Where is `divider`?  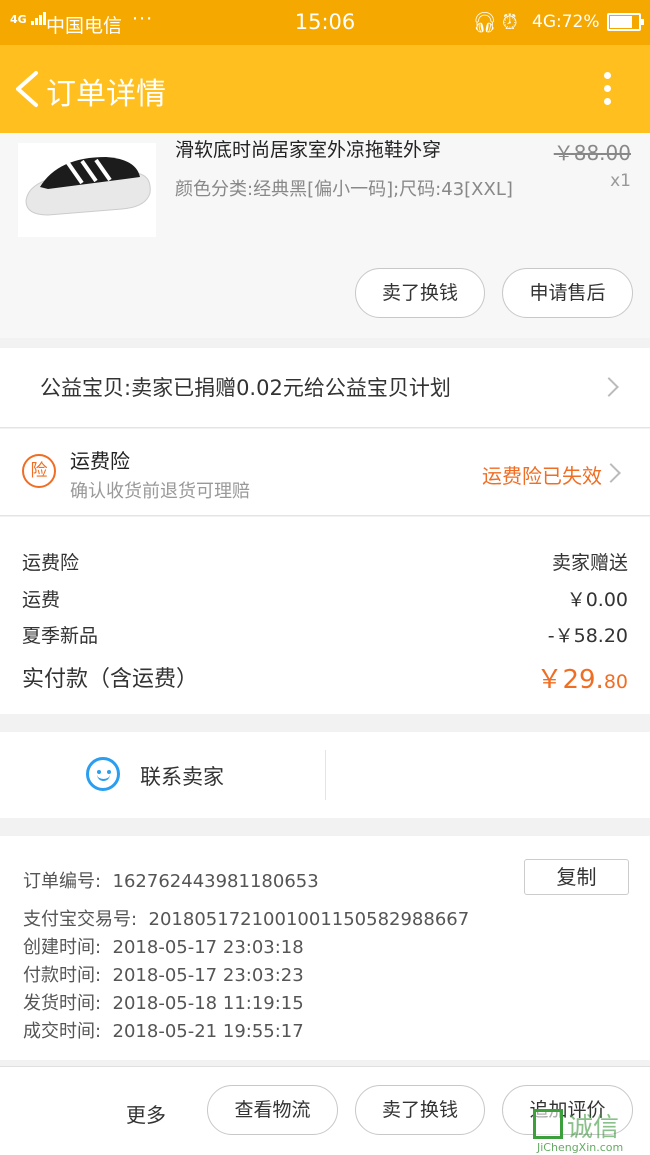 divider is located at coordinates (325, 775).